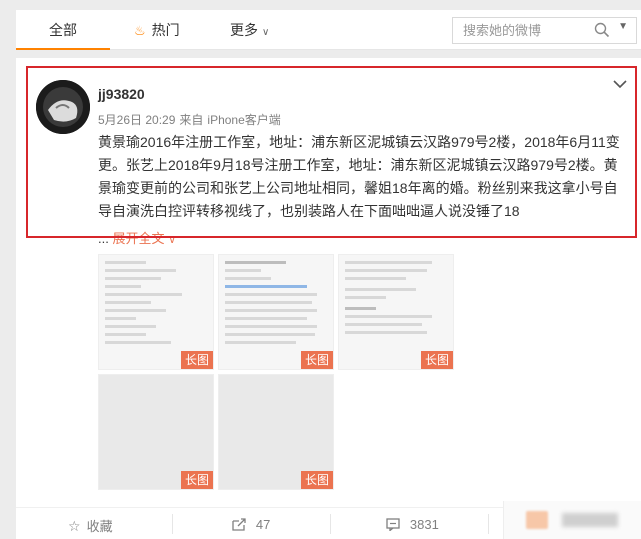 The width and height of the screenshot is (641, 539). I want to click on feed-tabbar: 全部 ♨ 热门 更多 ∨ ▼, so click(328, 30).